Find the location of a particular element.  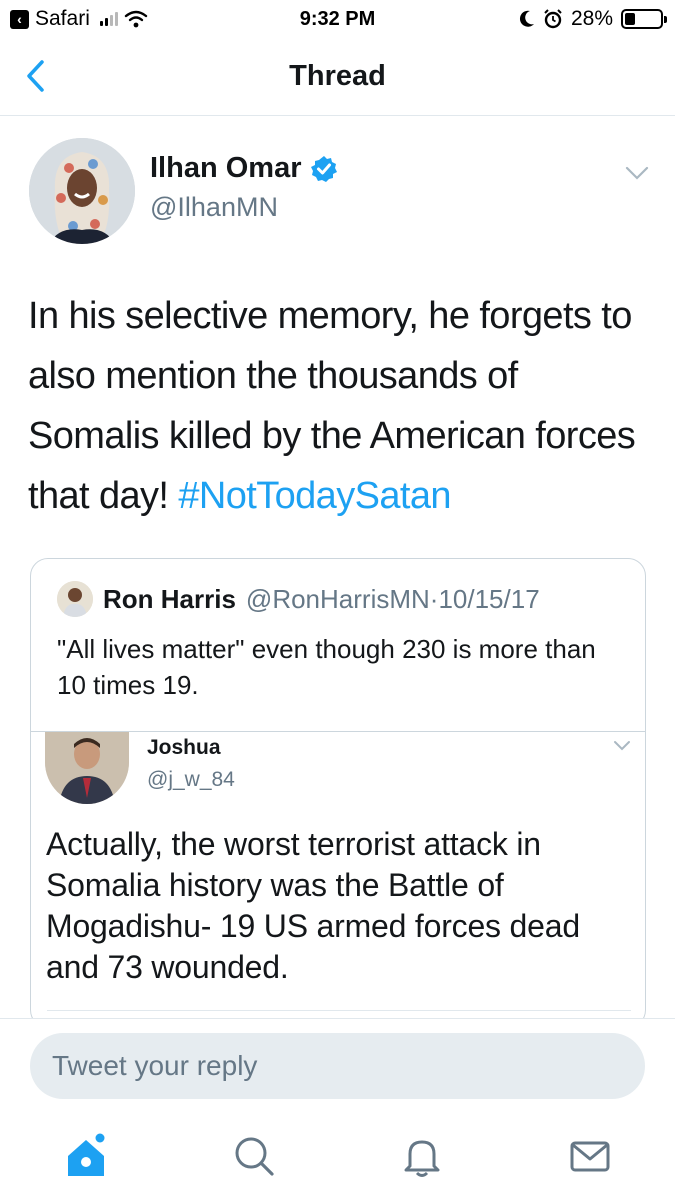

hashtag-link: #NotTodaySatan is located at coordinates (314, 496).